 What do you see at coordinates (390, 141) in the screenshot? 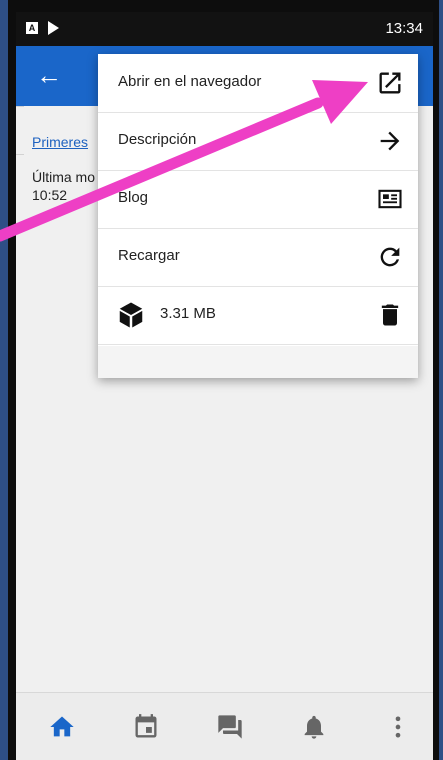
I see `arrow-right-icon` at bounding box center [390, 141].